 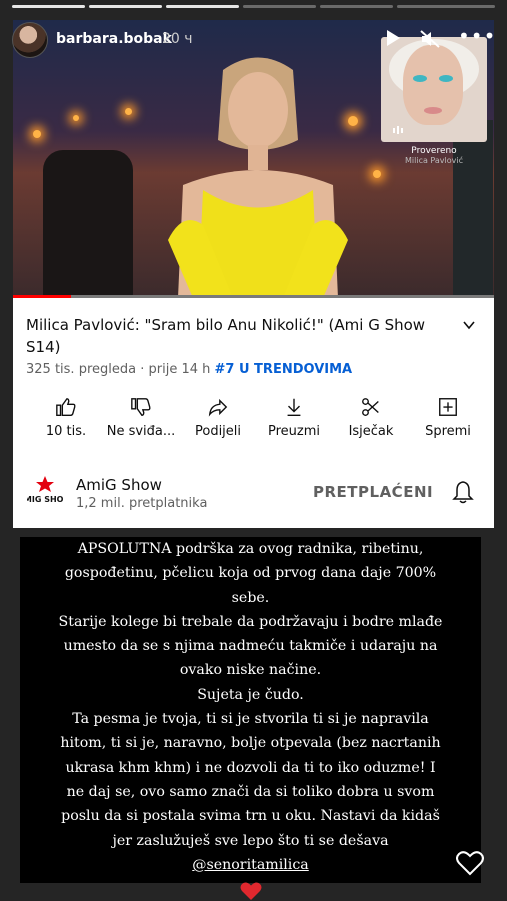 I want to click on thumbnail-lips, so click(x=433, y=110).